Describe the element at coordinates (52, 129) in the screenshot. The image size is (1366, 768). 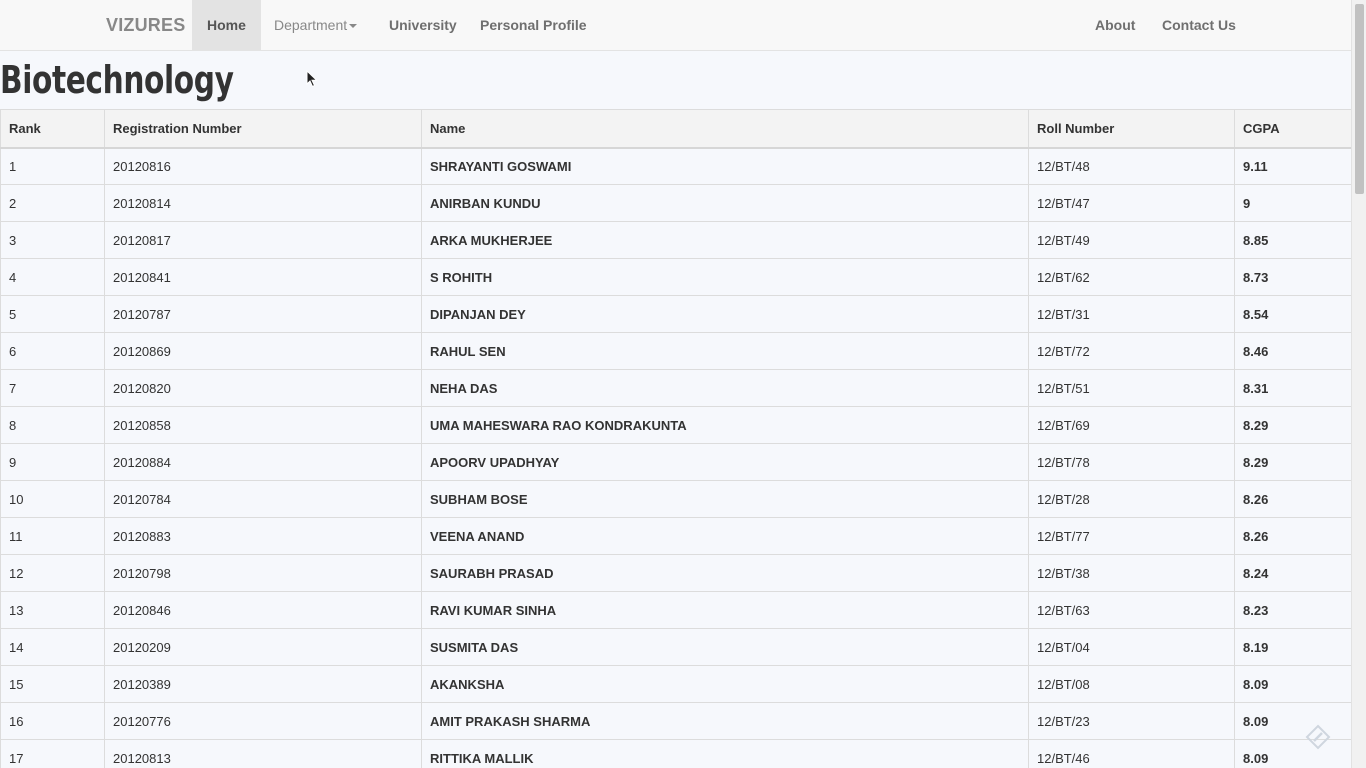
I see `column-header-rank: Rank` at that location.